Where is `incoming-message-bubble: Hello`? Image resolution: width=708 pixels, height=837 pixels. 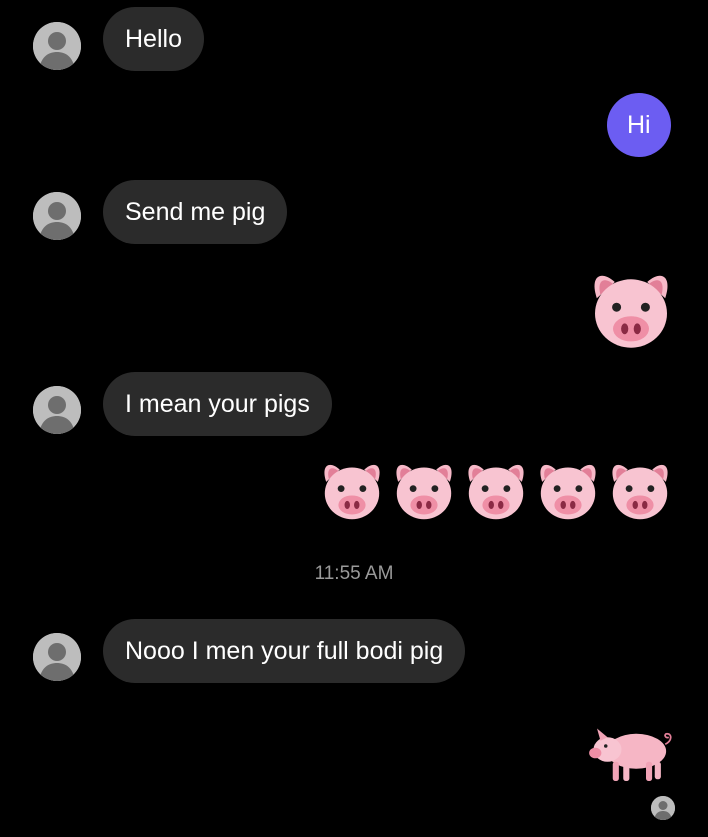 incoming-message-bubble: Hello is located at coordinates (153, 39).